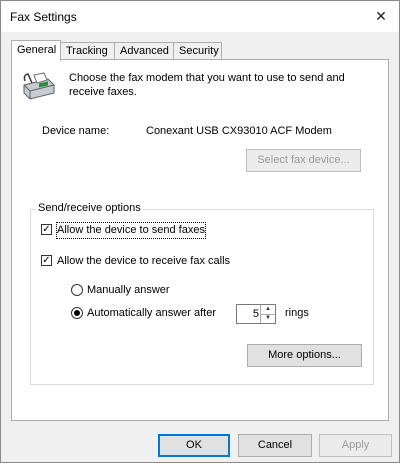  Describe the element at coordinates (128, 290) in the screenshot. I see `manually-answer-label: Manually answer` at that location.